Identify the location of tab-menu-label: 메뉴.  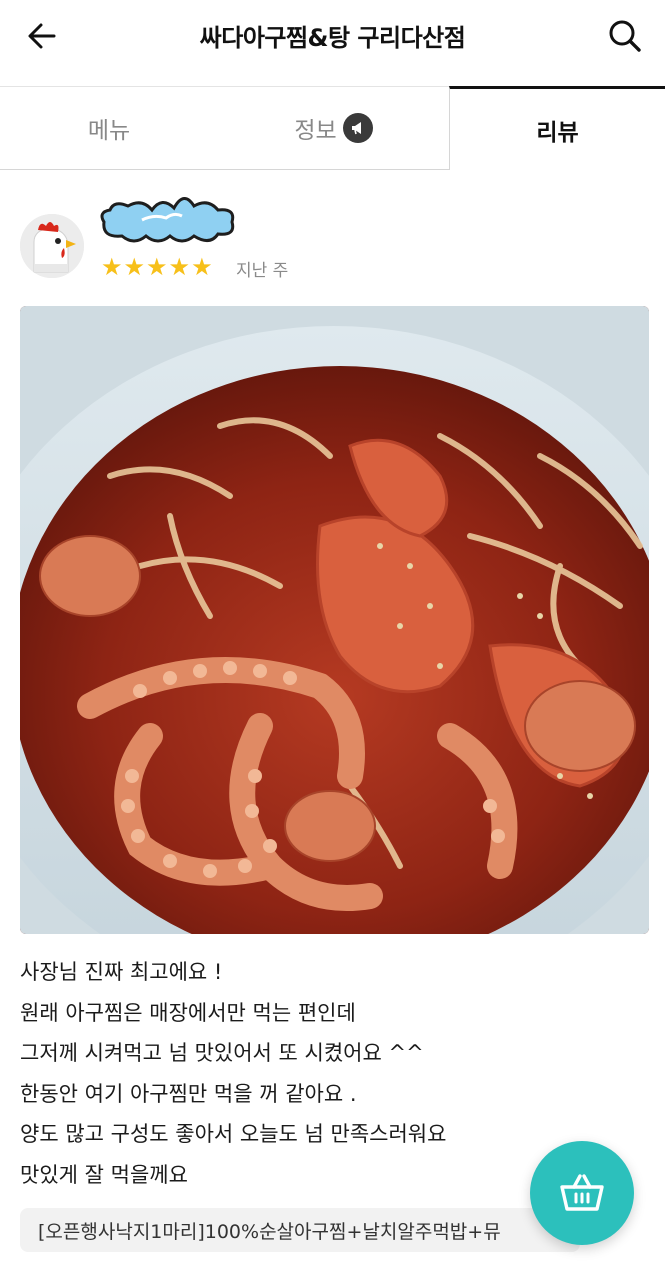
(109, 131).